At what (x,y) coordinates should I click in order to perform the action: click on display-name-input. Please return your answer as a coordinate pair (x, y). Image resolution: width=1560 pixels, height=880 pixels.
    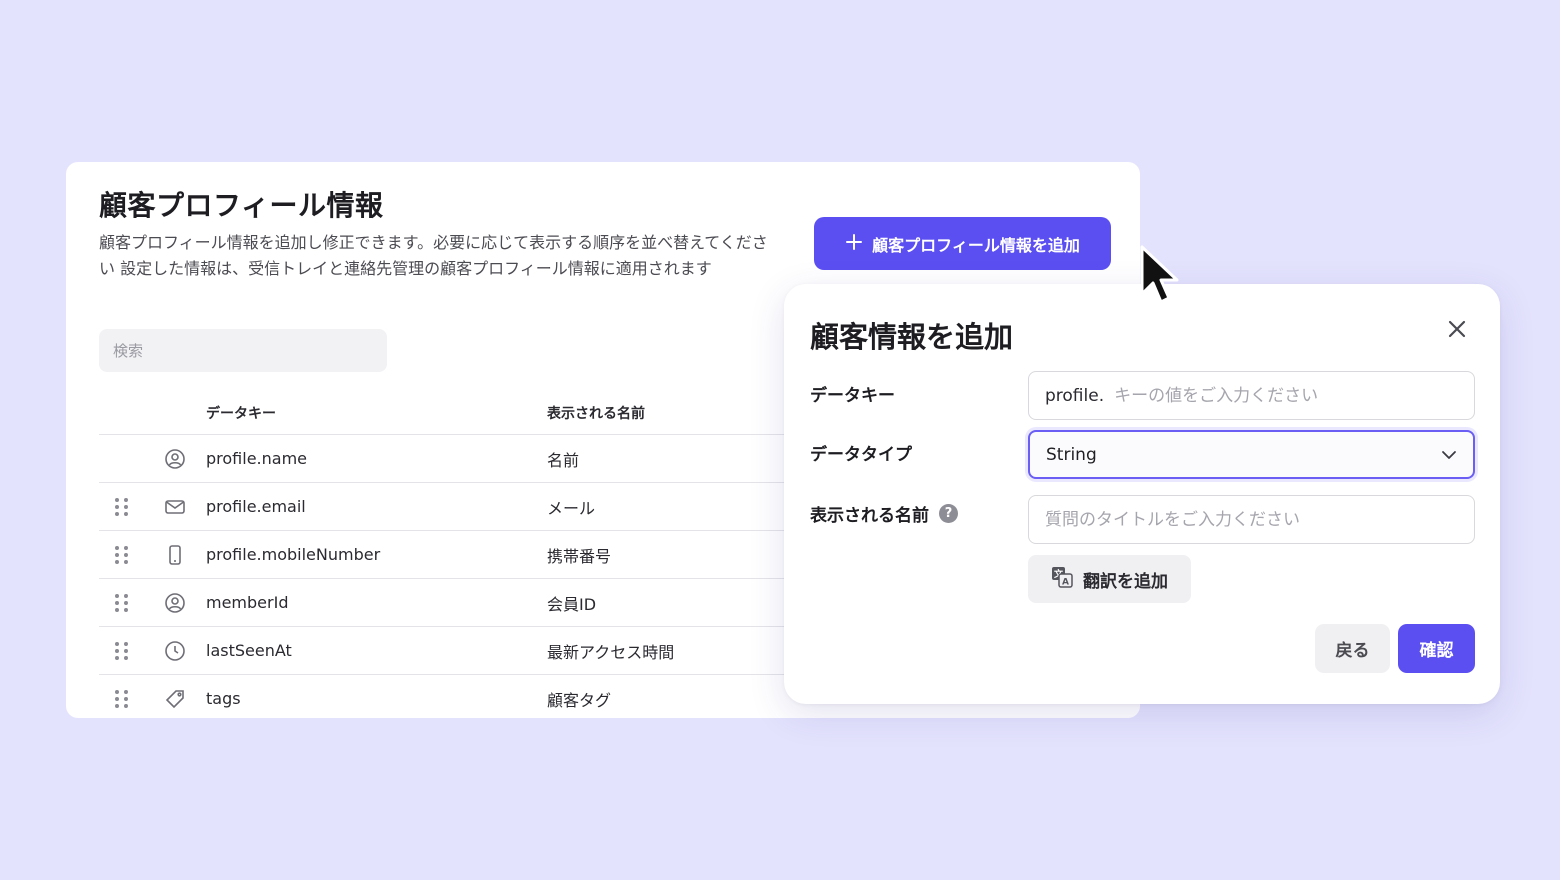
    Looking at the image, I should click on (1251, 519).